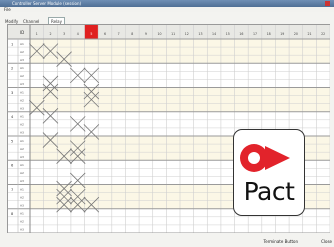  Describe the element at coordinates (12, 190) in the screenshot. I see `group-id: 7` at that location.